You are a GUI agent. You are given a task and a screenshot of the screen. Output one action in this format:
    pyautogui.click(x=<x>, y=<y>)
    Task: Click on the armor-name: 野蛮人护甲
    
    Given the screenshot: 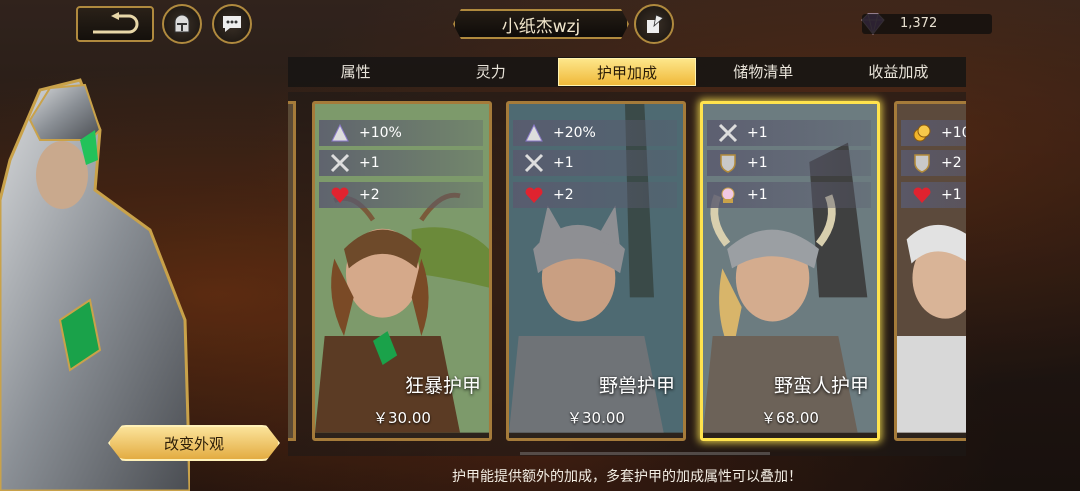 What is the action you would take?
    pyautogui.click(x=821, y=386)
    